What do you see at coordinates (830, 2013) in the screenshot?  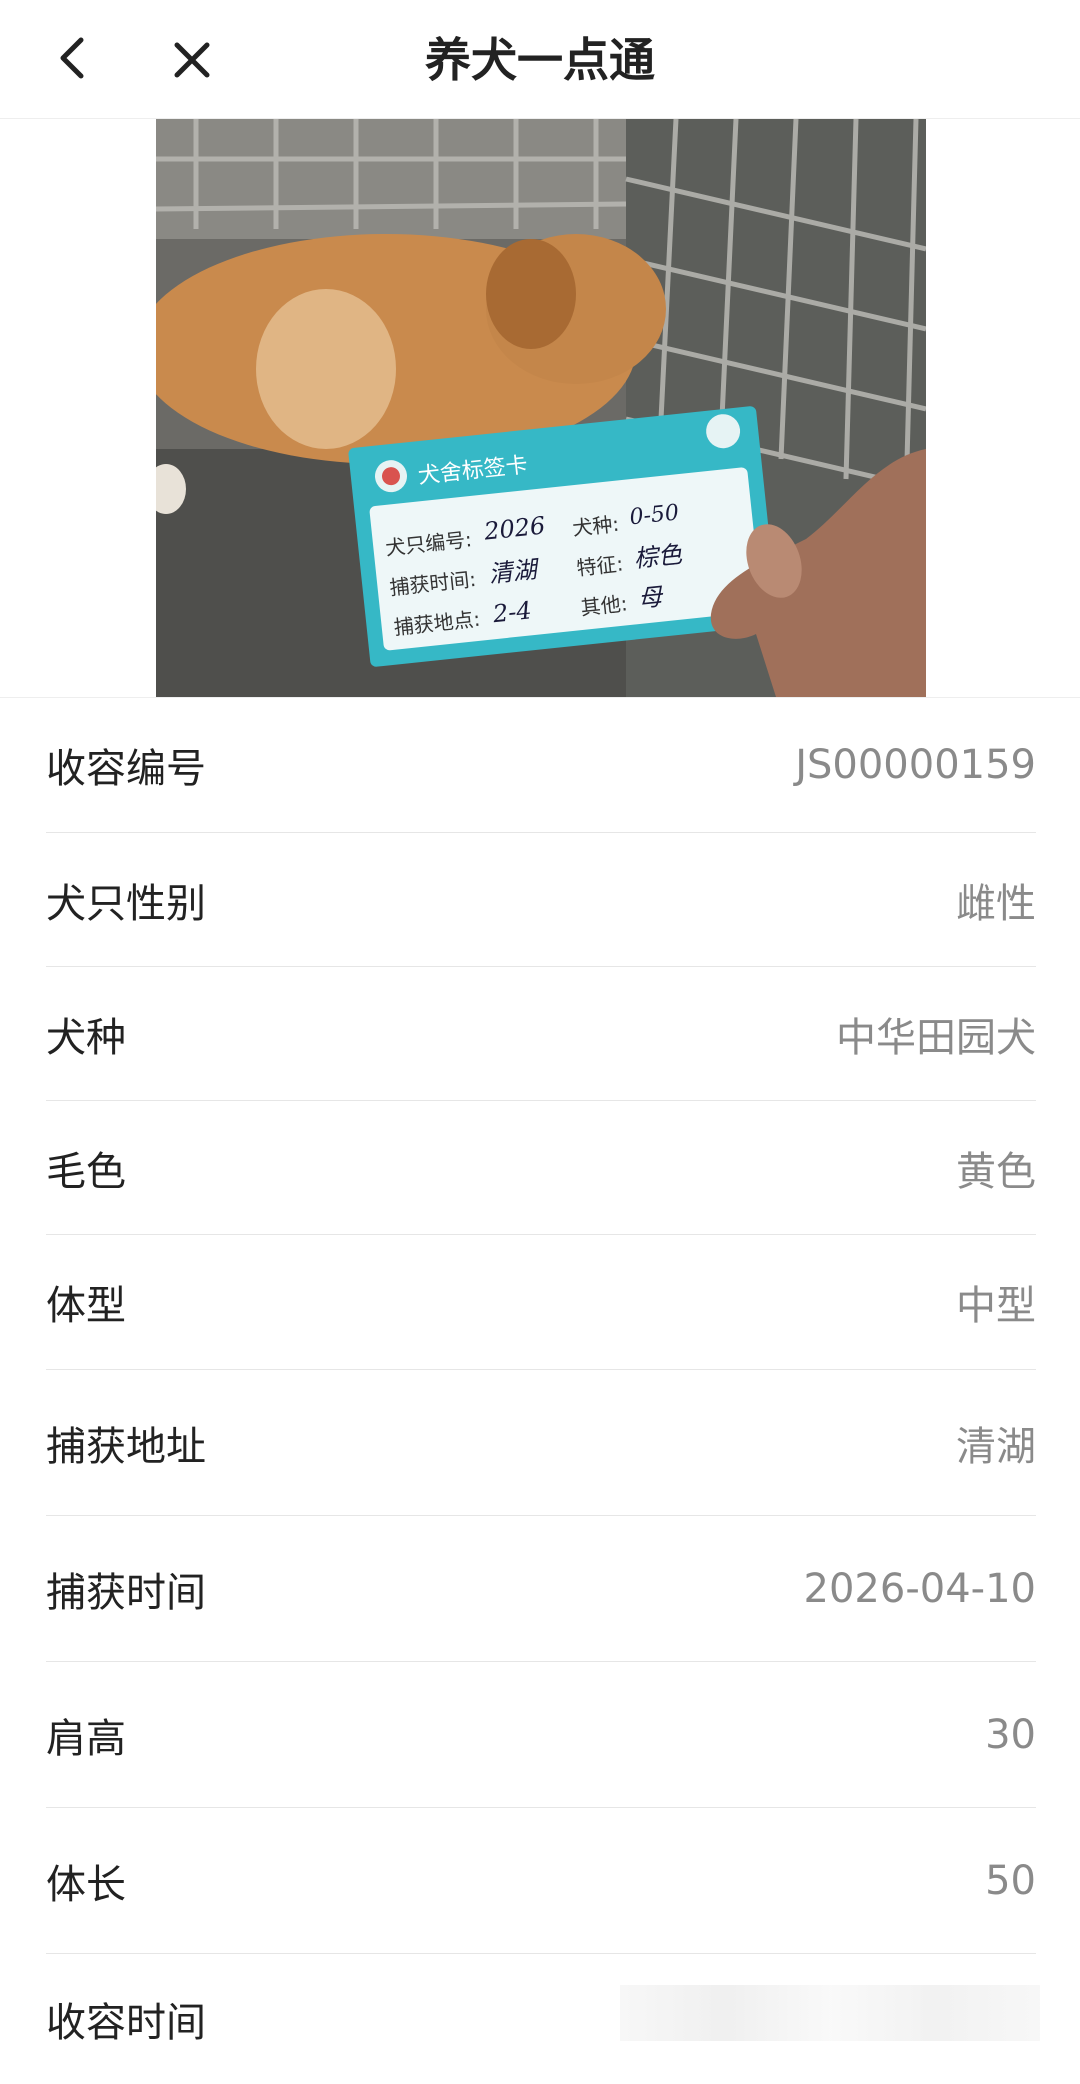 I see `blurred-value-mask` at bounding box center [830, 2013].